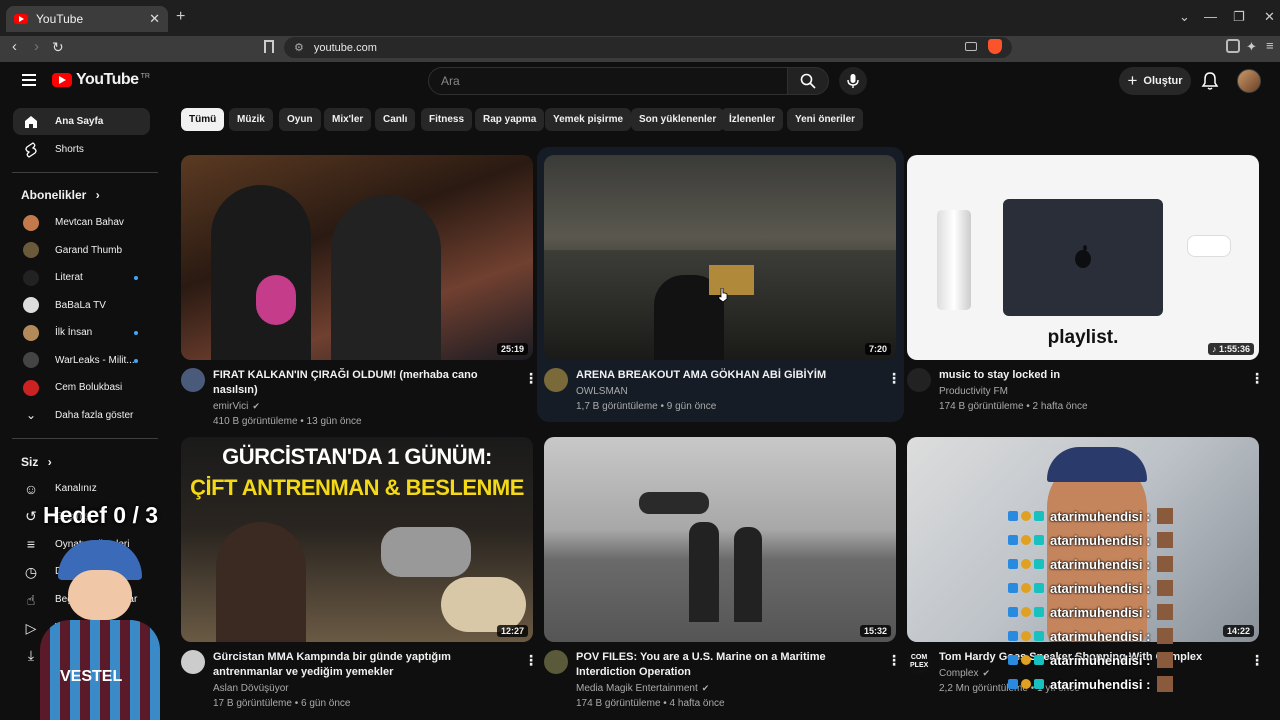 The height and width of the screenshot is (720, 1280). What do you see at coordinates (269, 46) in the screenshot?
I see `bookmark-icon` at bounding box center [269, 46].